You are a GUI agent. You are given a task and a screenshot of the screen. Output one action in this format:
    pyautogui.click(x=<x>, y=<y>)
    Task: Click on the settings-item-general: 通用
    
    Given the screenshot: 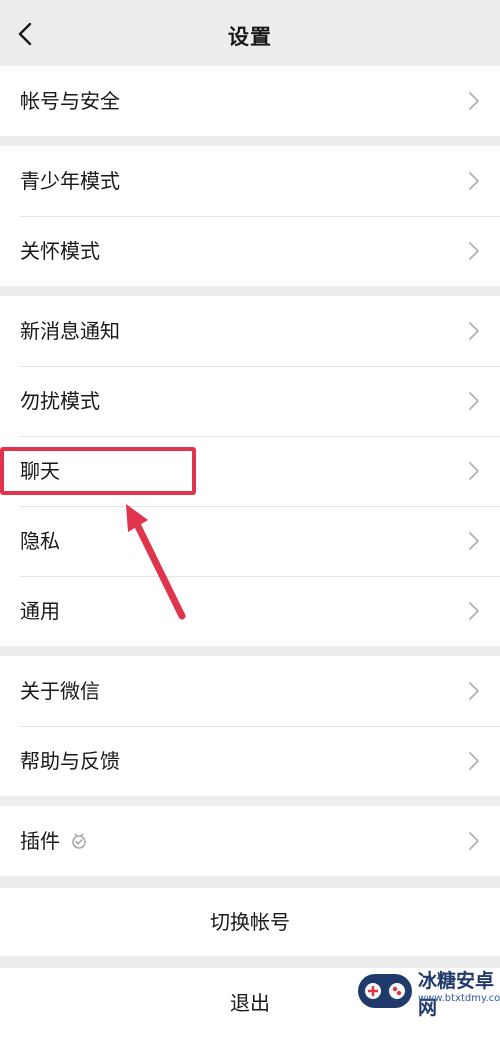 What is the action you would take?
    pyautogui.click(x=250, y=611)
    